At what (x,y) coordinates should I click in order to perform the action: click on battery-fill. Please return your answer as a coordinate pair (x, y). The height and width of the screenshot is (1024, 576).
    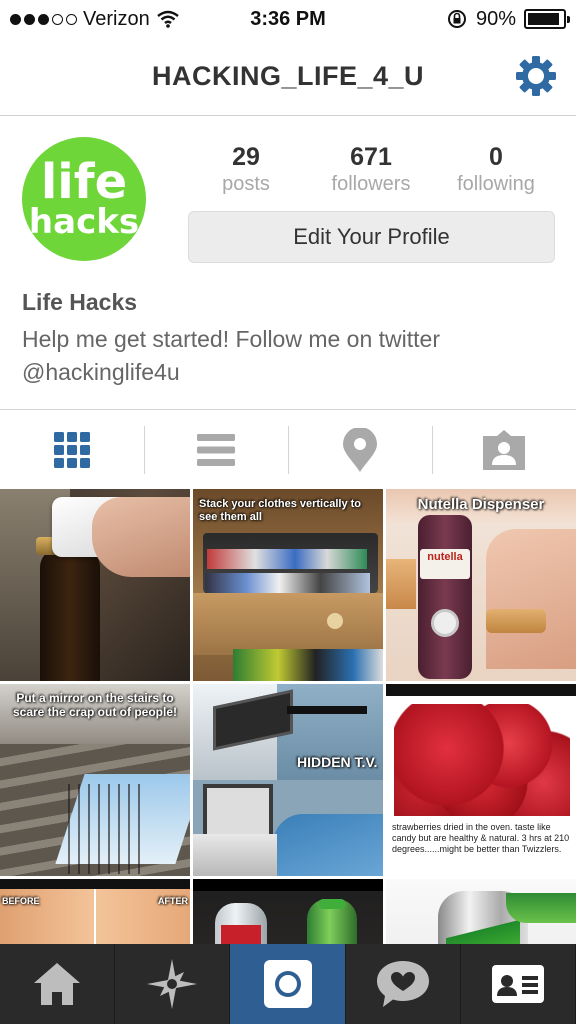
    Looking at the image, I should click on (543, 19).